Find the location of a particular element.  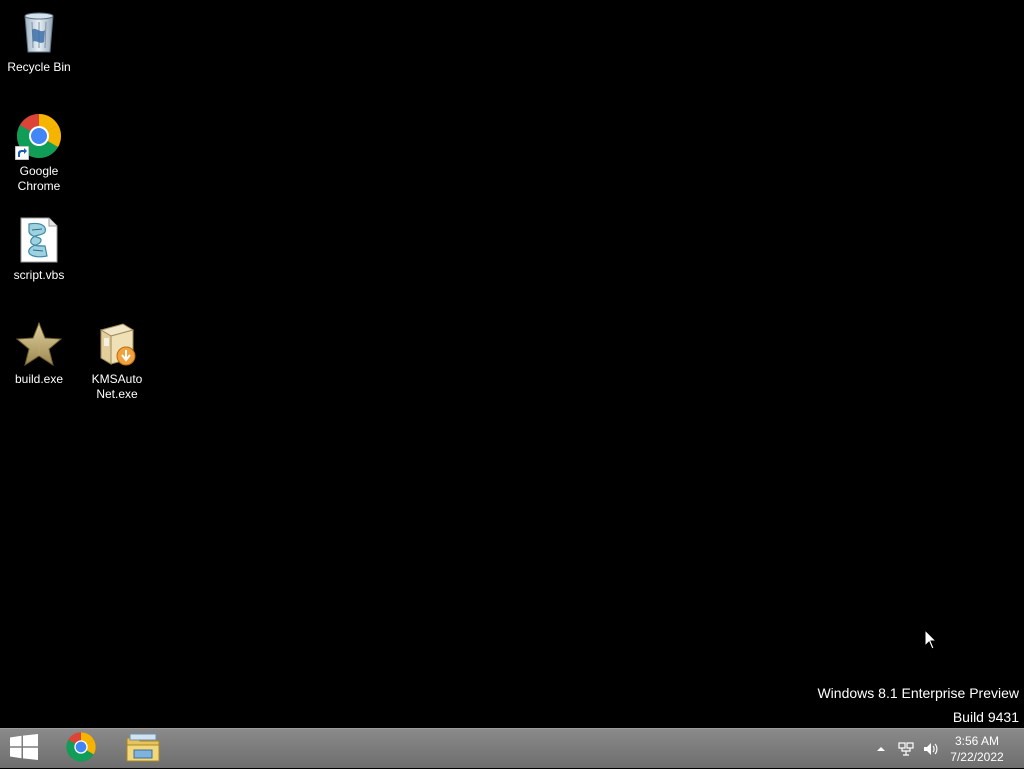

desktop-icon-script-vbs: script.vbs is located at coordinates (39, 249).